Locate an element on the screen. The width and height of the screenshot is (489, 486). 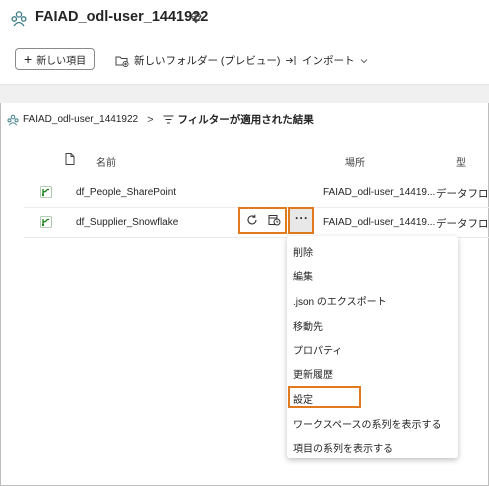
column-header-type: 型 is located at coordinates (461, 161).